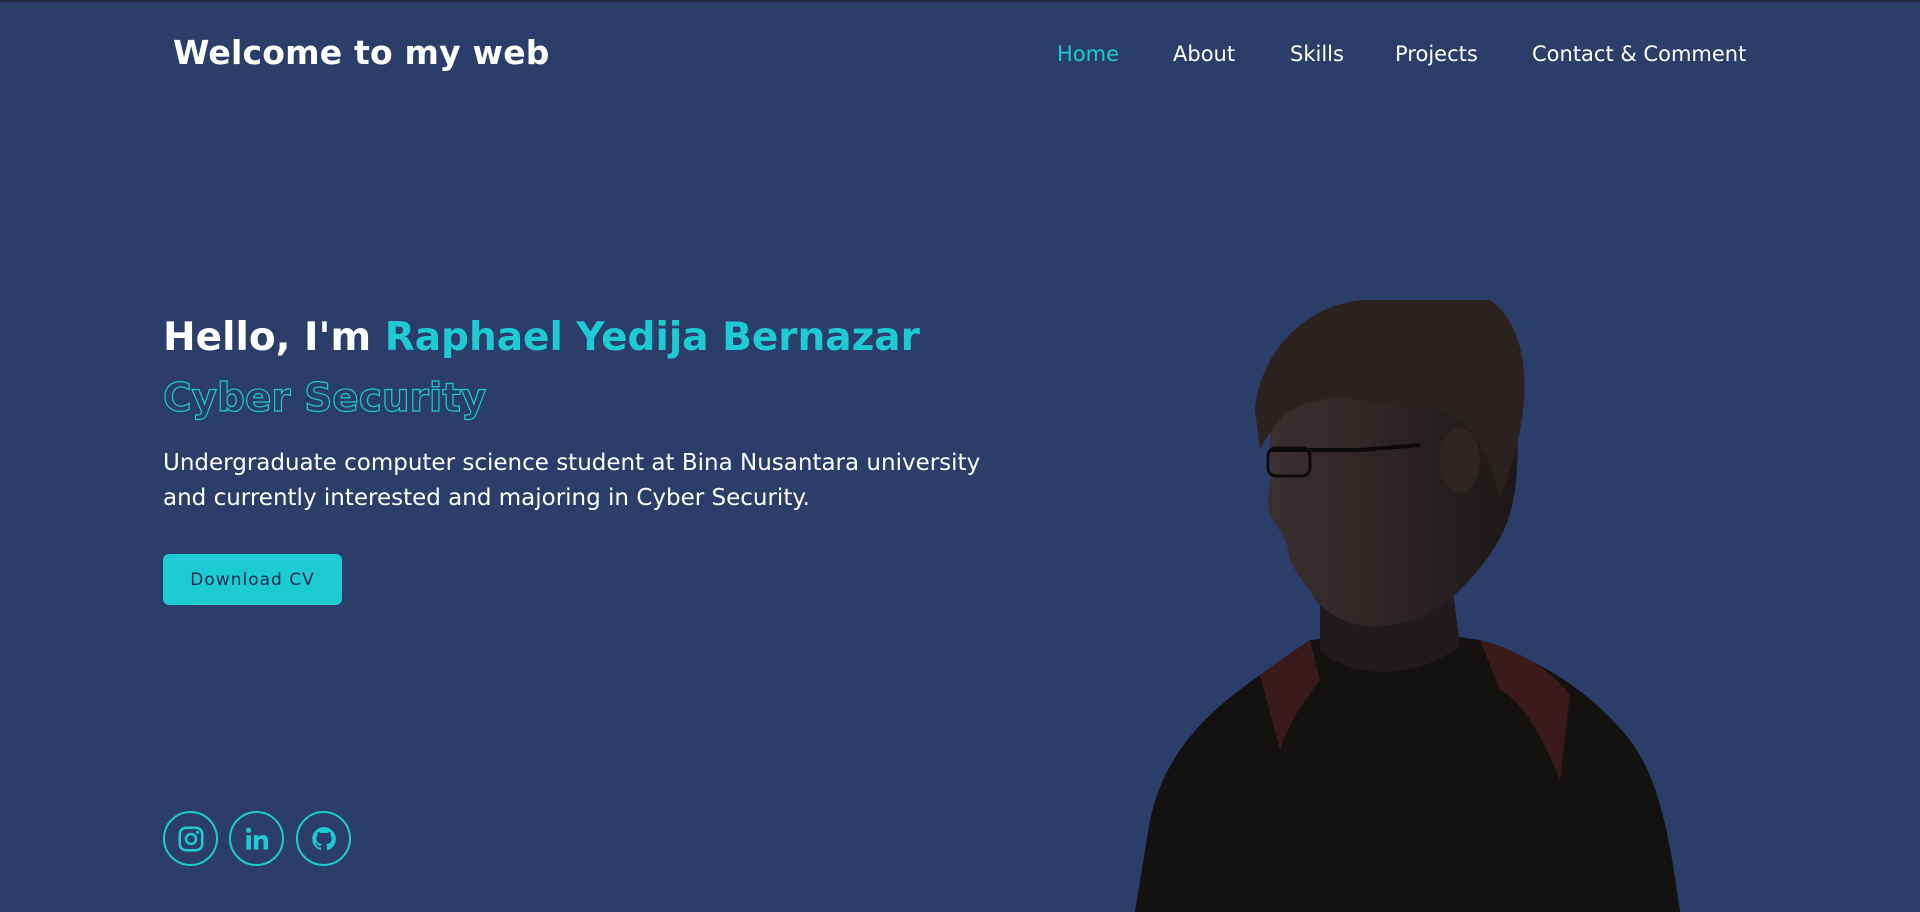  What do you see at coordinates (1317, 54) in the screenshot?
I see `nav-skills: Skills` at bounding box center [1317, 54].